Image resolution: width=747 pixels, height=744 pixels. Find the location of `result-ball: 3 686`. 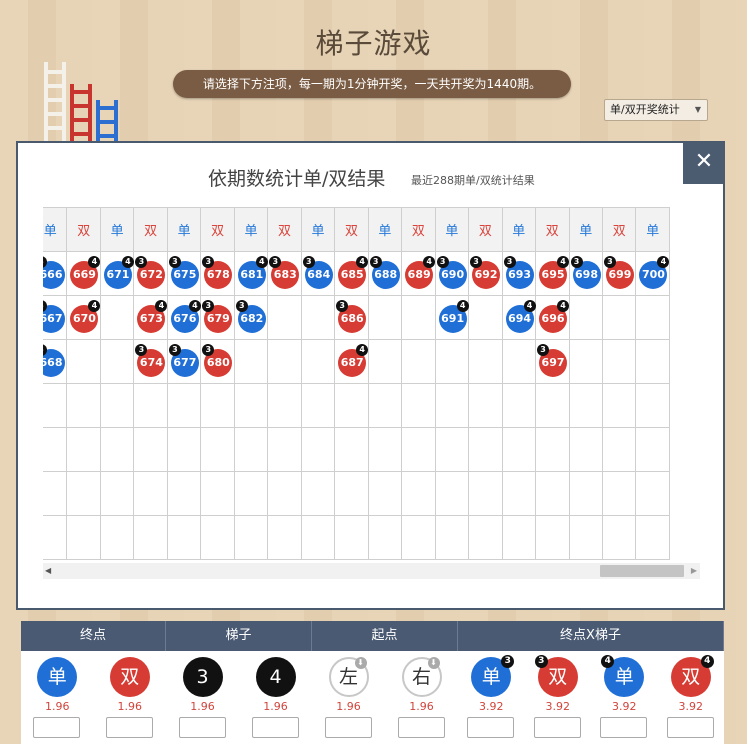

result-ball: 3 686 is located at coordinates (351, 316).